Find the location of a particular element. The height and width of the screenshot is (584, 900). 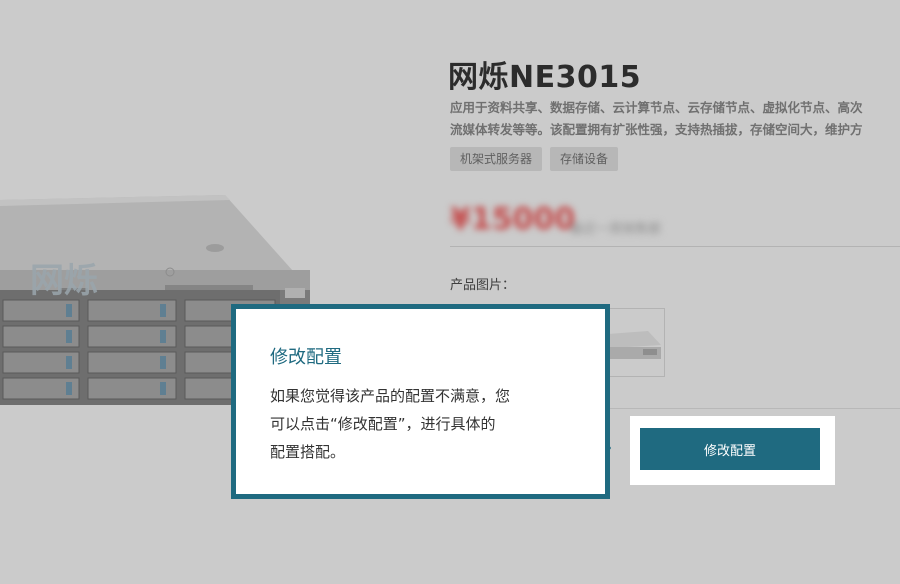

svg-text: 网烁 is located at coordinates (64, 281).